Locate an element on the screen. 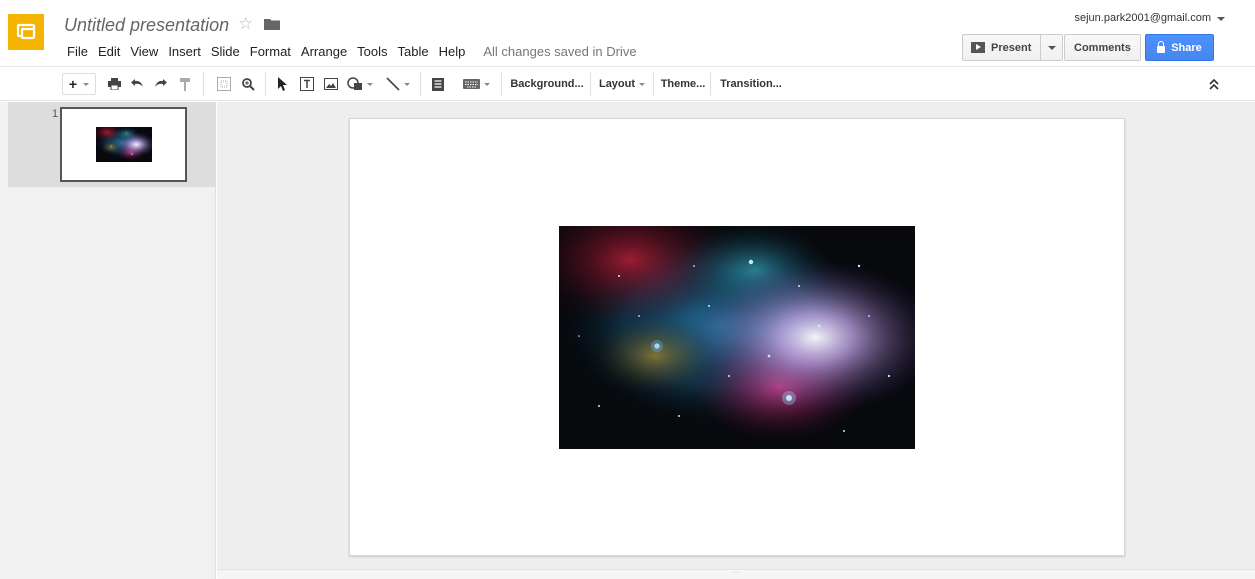 This screenshot has height=579, width=1255. collapse-toolbar-button is located at coordinates (1214, 84).